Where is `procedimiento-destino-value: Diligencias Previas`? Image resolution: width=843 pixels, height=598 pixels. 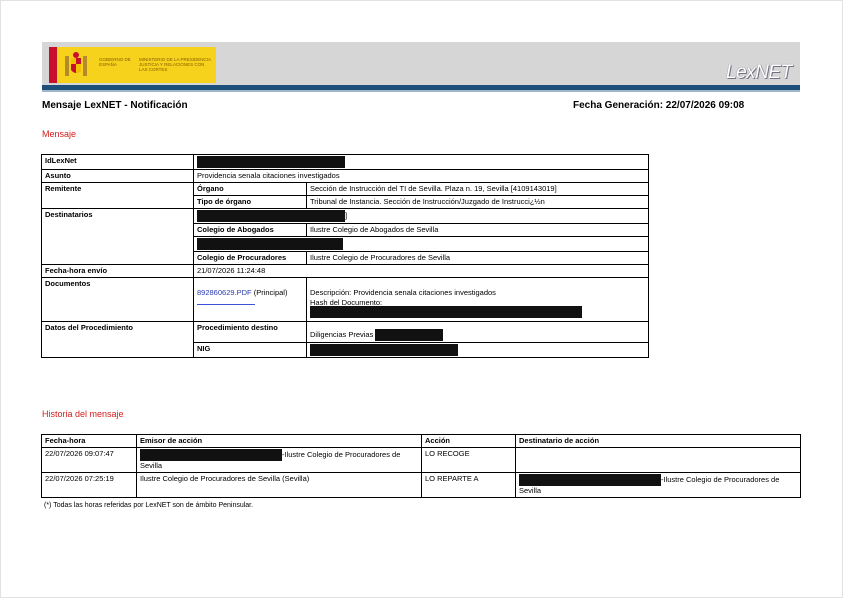 procedimiento-destino-value: Diligencias Previas is located at coordinates (342, 334).